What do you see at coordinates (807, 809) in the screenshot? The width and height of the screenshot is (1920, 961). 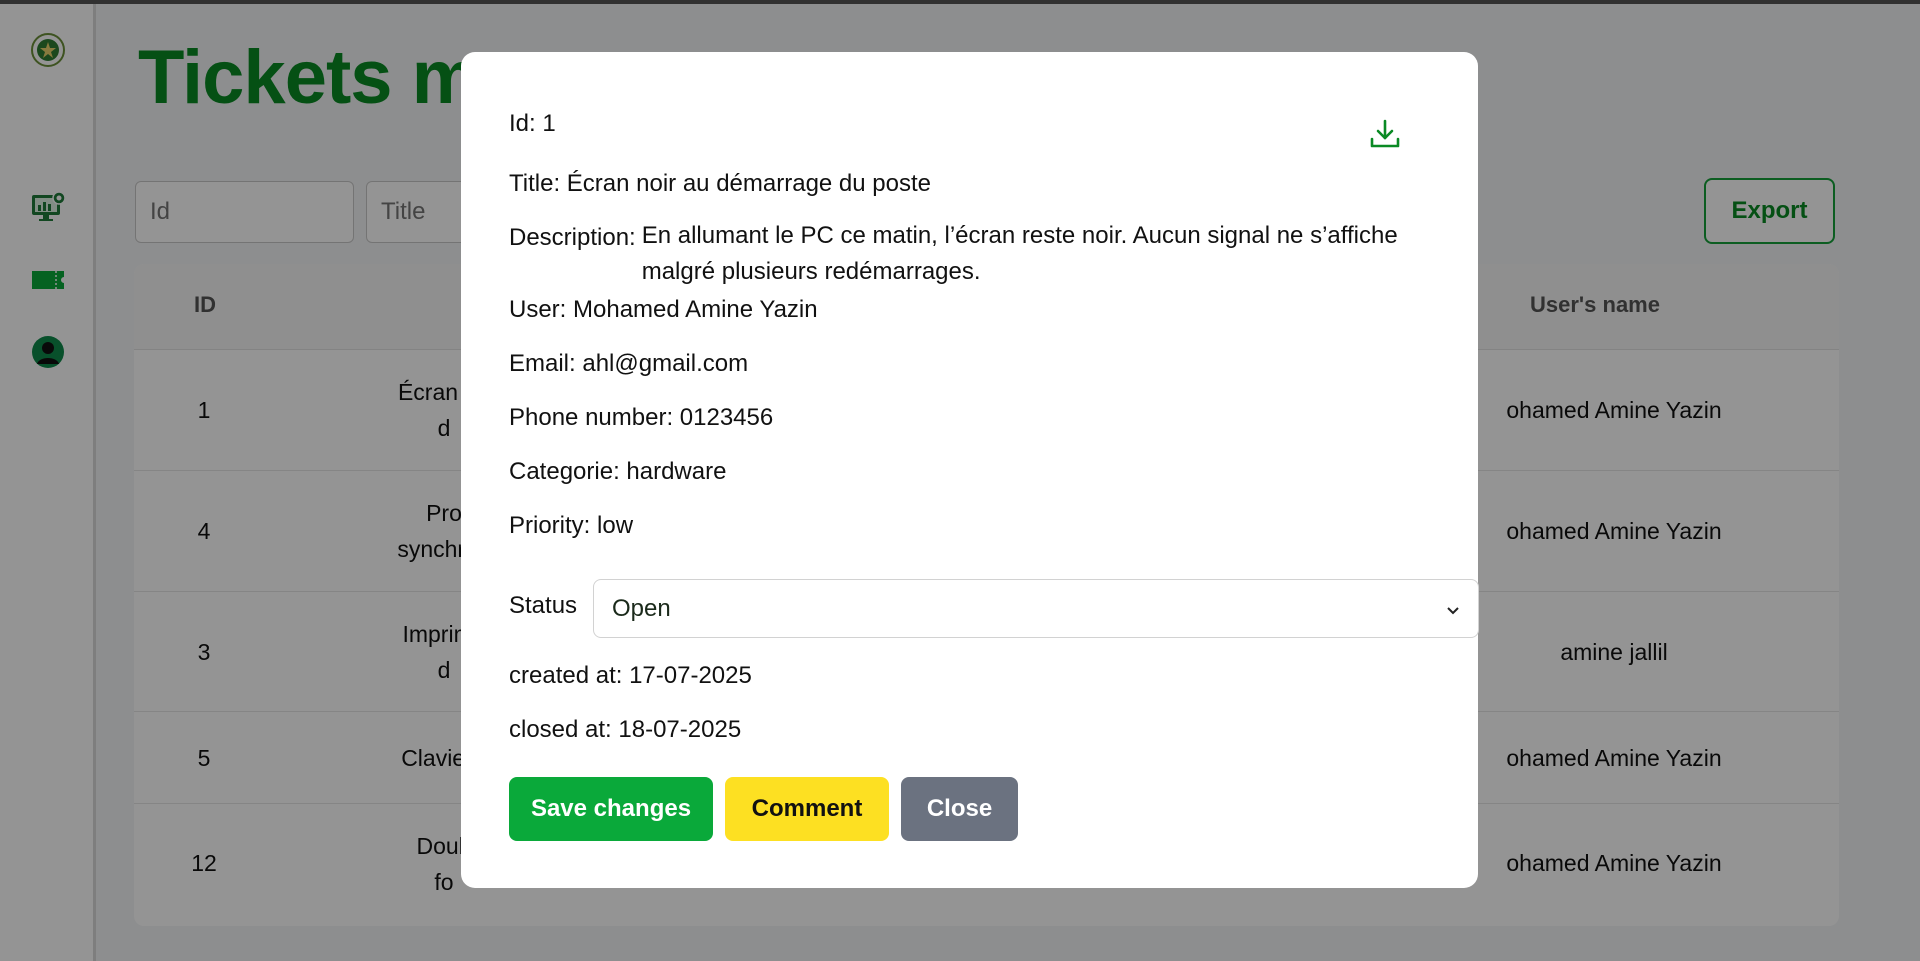 I see `comment-button: Comment` at bounding box center [807, 809].